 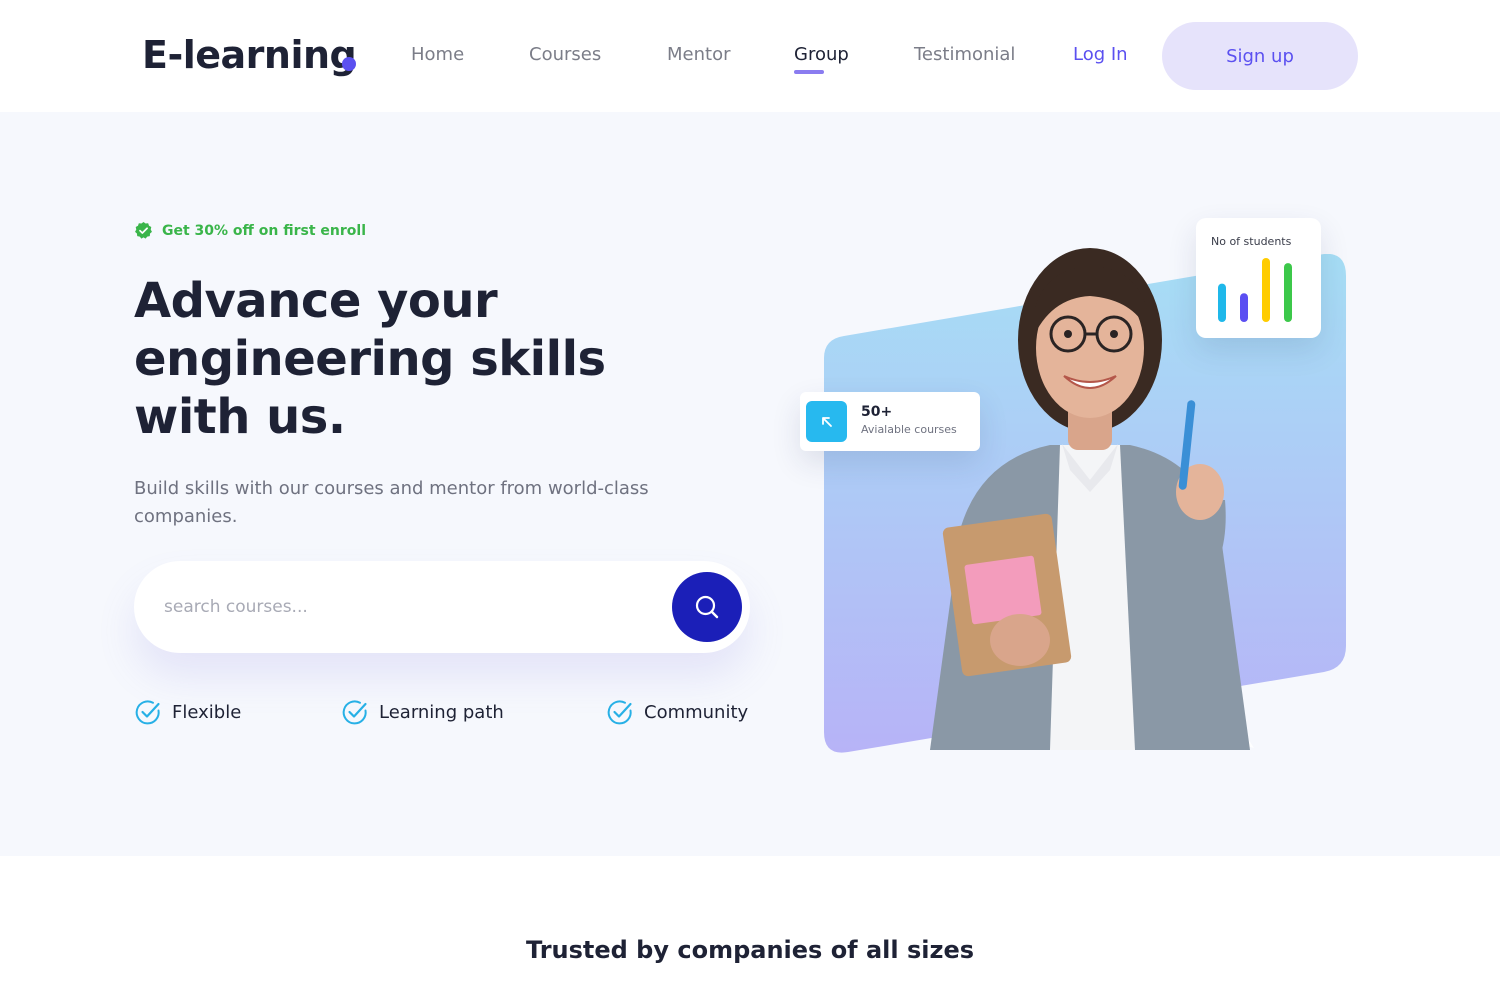 I want to click on feature-community: Community, so click(x=677, y=712).